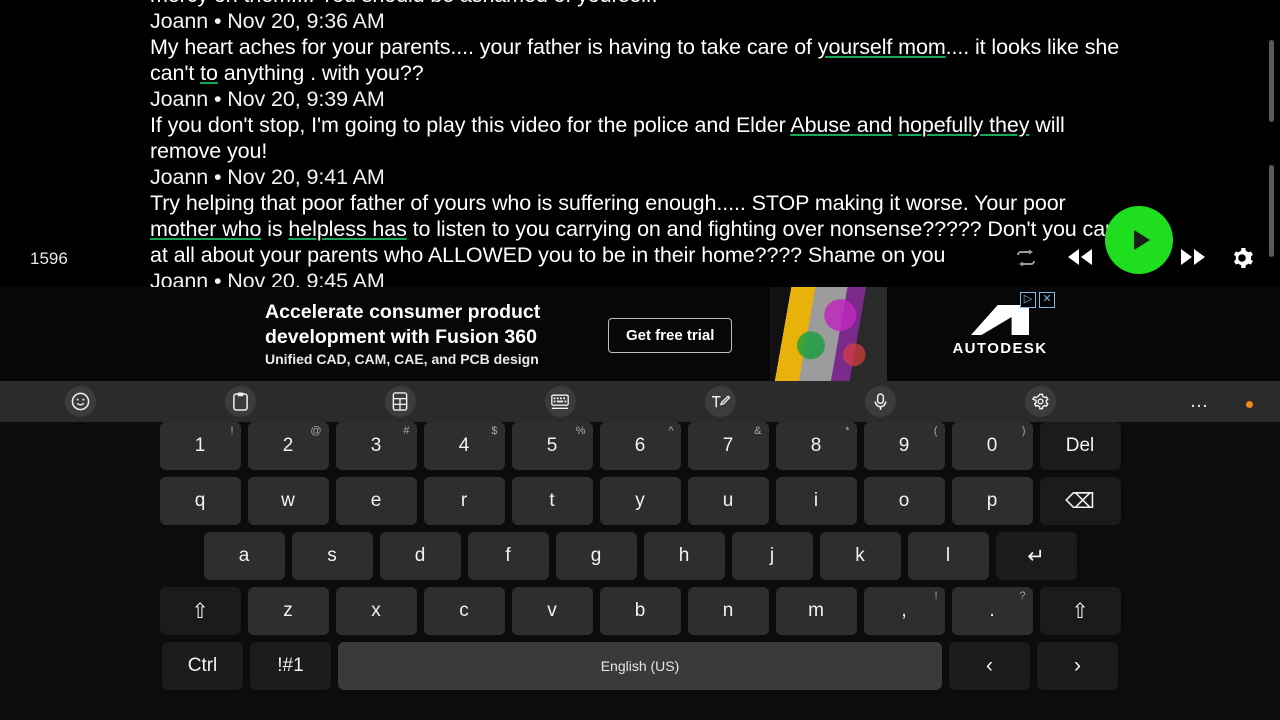 This screenshot has height=720, width=1280. What do you see at coordinates (1080, 501) in the screenshot?
I see `key-backspace: ⌫` at bounding box center [1080, 501].